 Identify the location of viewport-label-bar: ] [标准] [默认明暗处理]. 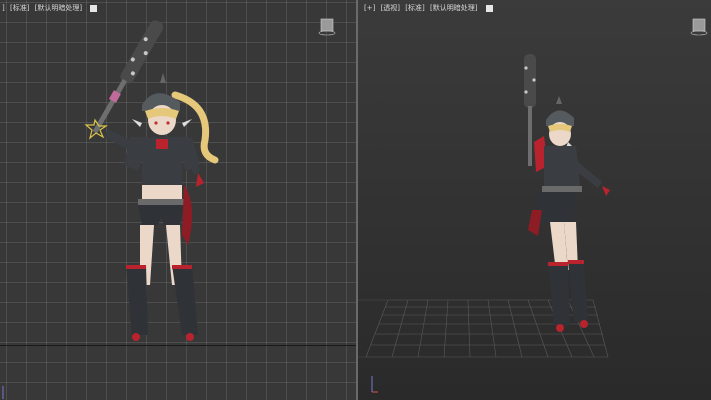
(50, 8).